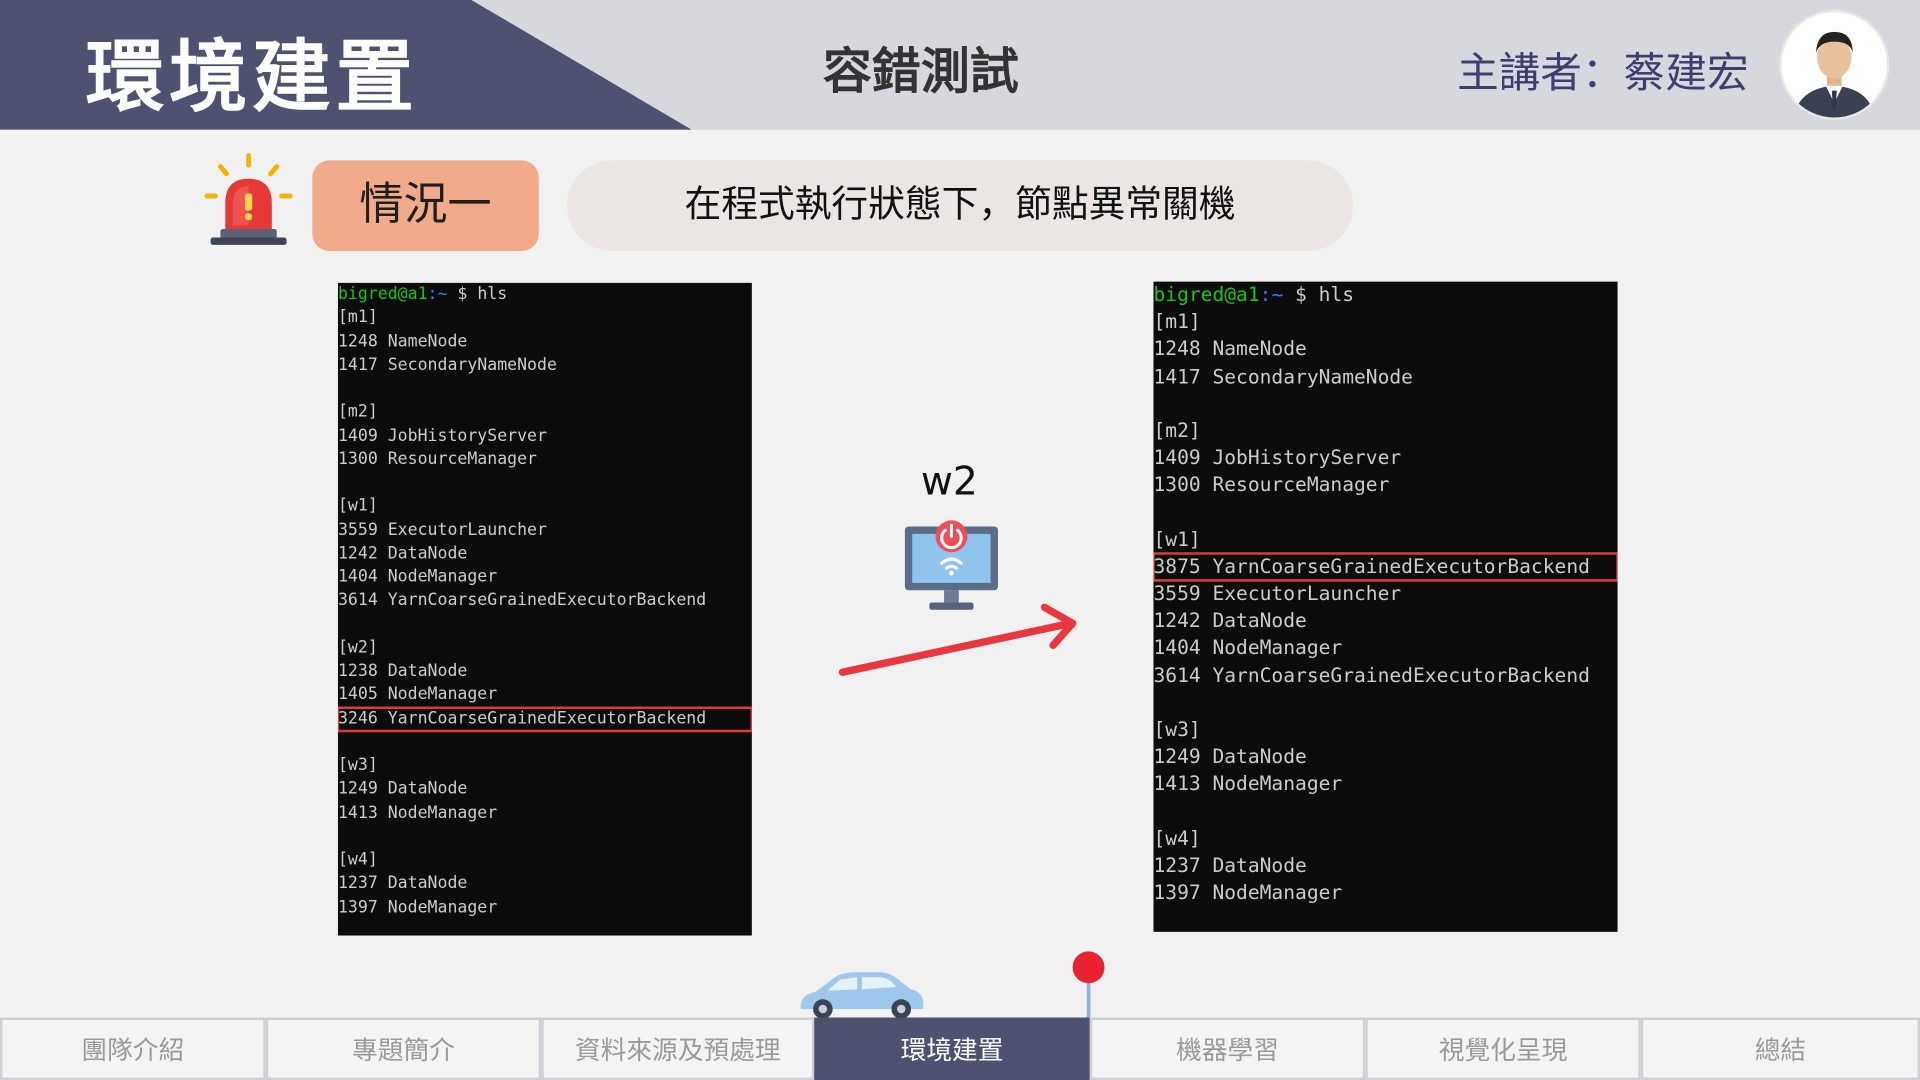 The image size is (1920, 1080). Describe the element at coordinates (357, 647) in the screenshot. I see `terminal-line: [w2]` at that location.